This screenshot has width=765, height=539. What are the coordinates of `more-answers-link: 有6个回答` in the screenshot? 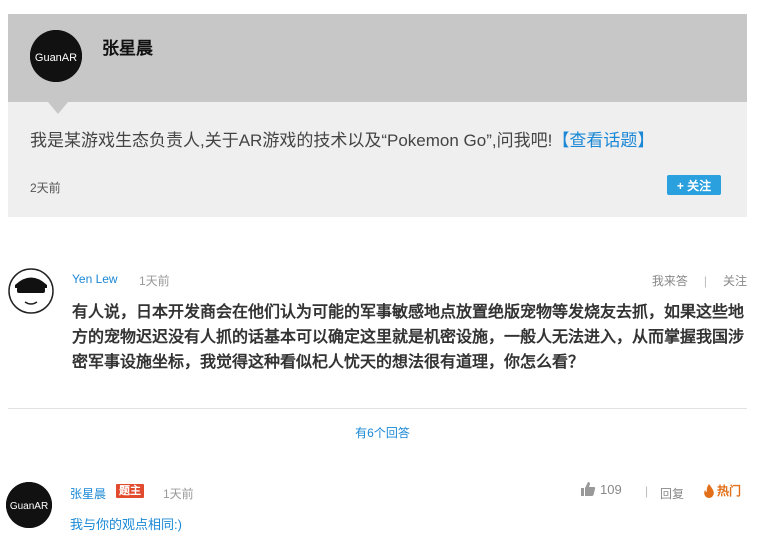 It's located at (382, 432).